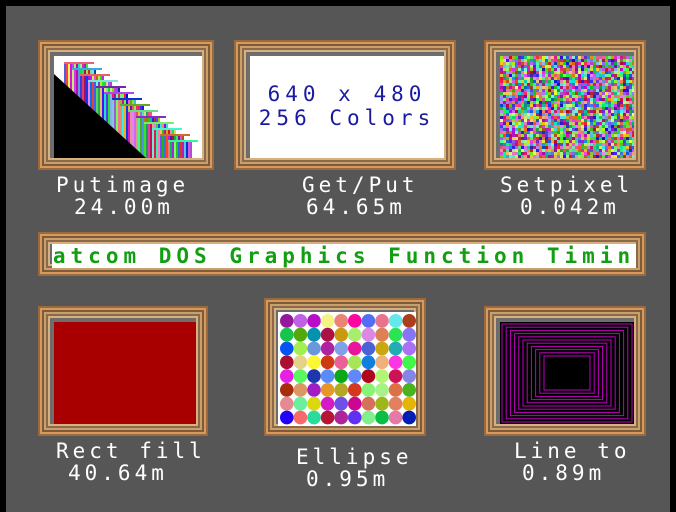  I want to click on lineto-label: Line to, so click(572, 451).